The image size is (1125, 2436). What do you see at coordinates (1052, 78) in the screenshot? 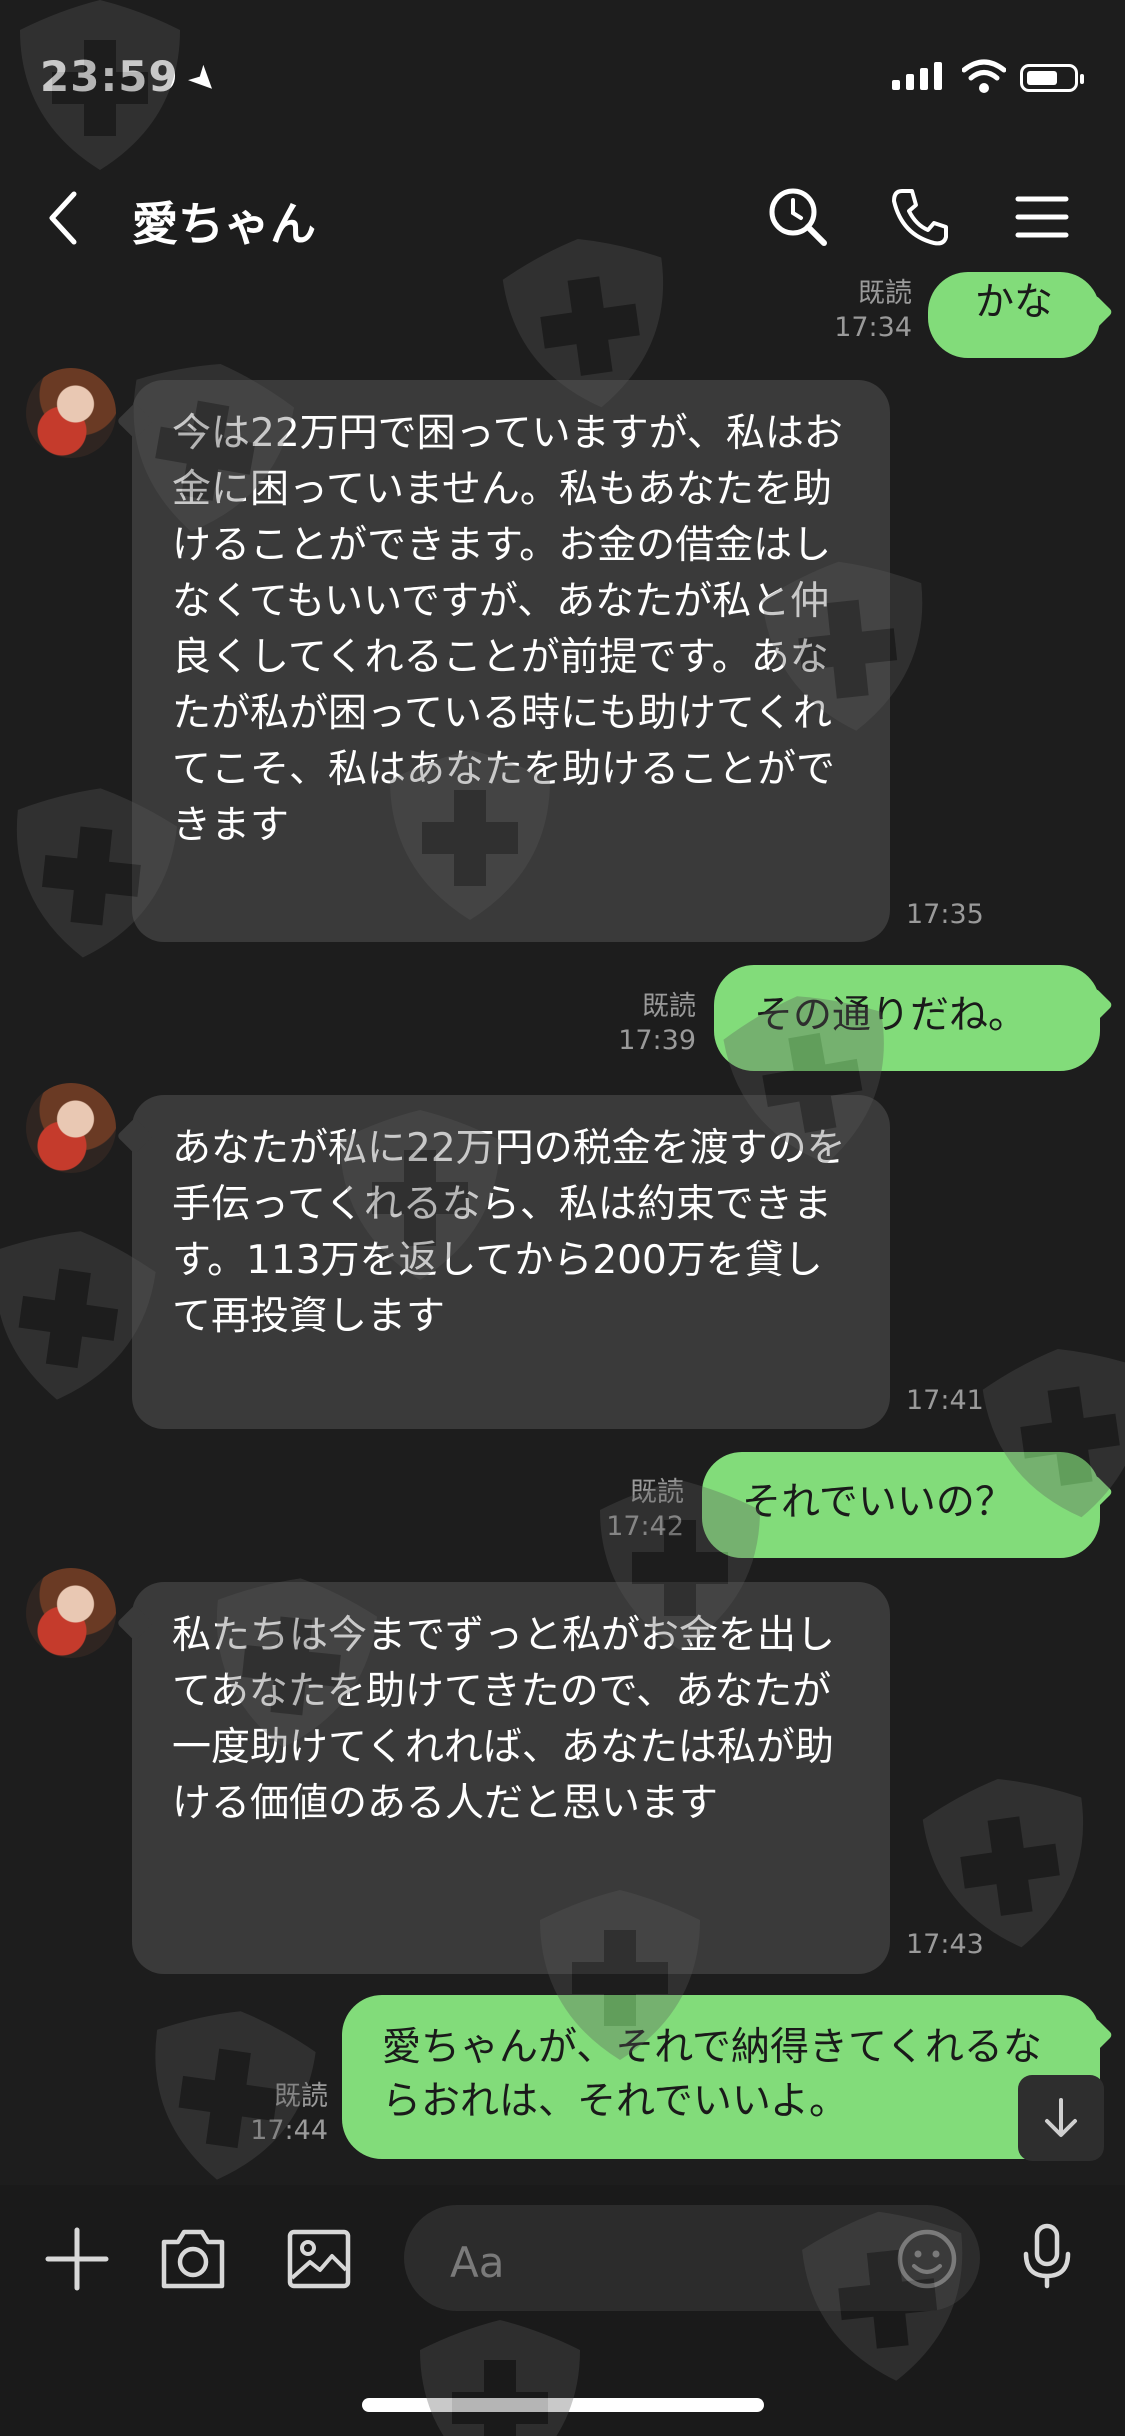
I see `battery-icon` at bounding box center [1052, 78].